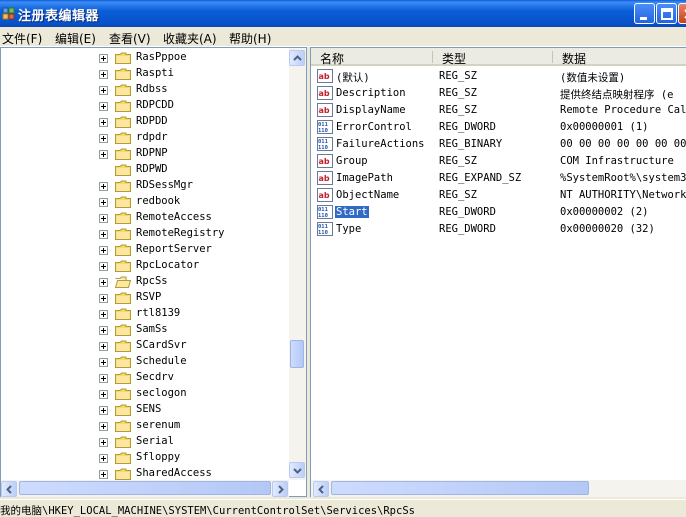 The width and height of the screenshot is (686, 517). What do you see at coordinates (297, 58) in the screenshot?
I see `tree-scroll-up-button` at bounding box center [297, 58].